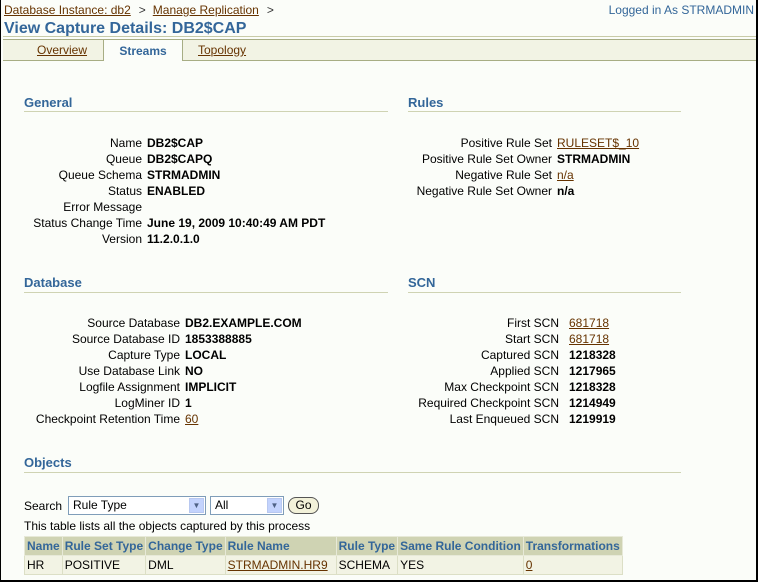 Image resolution: width=758 pixels, height=582 pixels. I want to click on general-divider, so click(206, 111).